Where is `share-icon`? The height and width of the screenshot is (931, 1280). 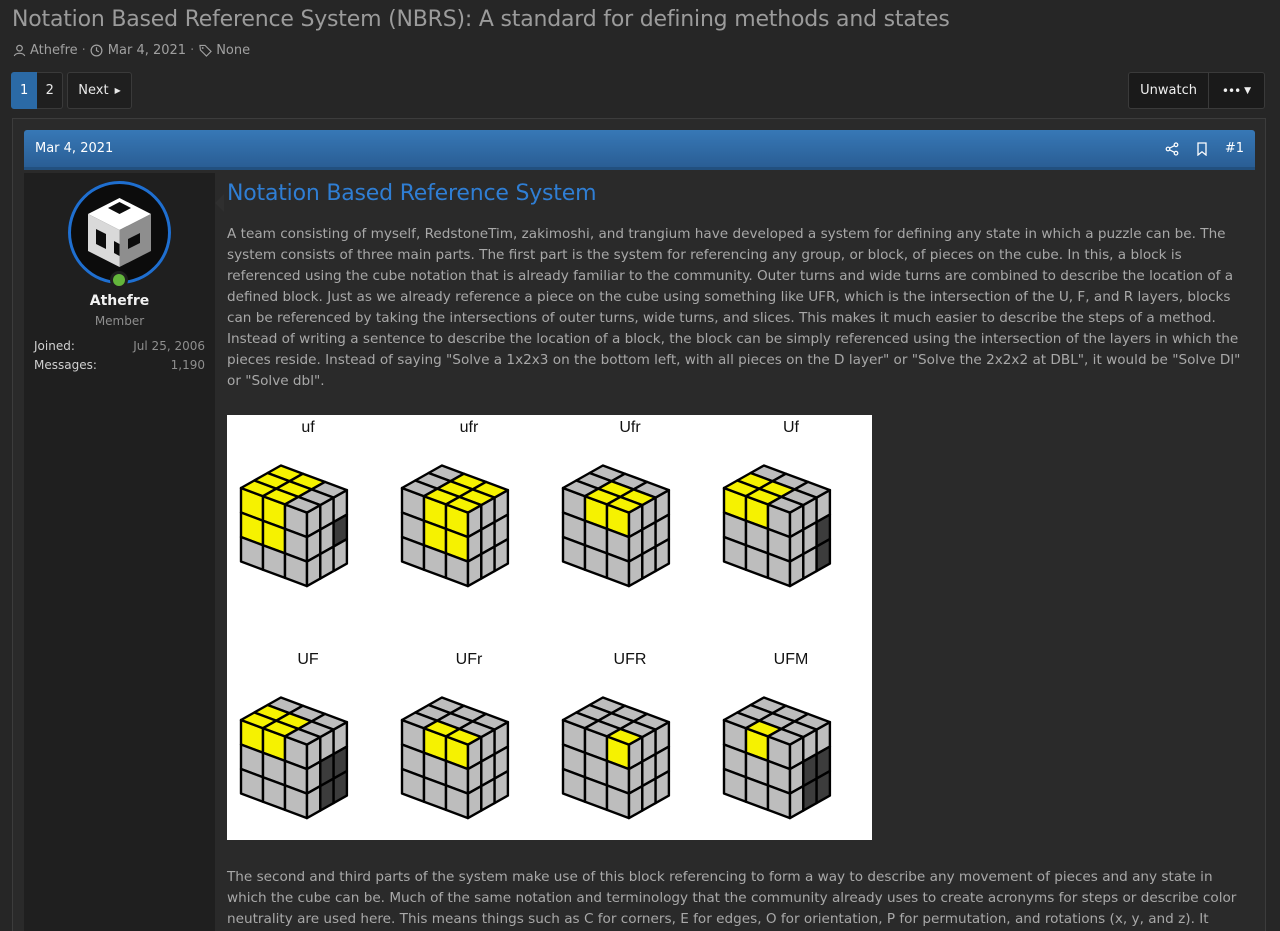 share-icon is located at coordinates (1172, 148).